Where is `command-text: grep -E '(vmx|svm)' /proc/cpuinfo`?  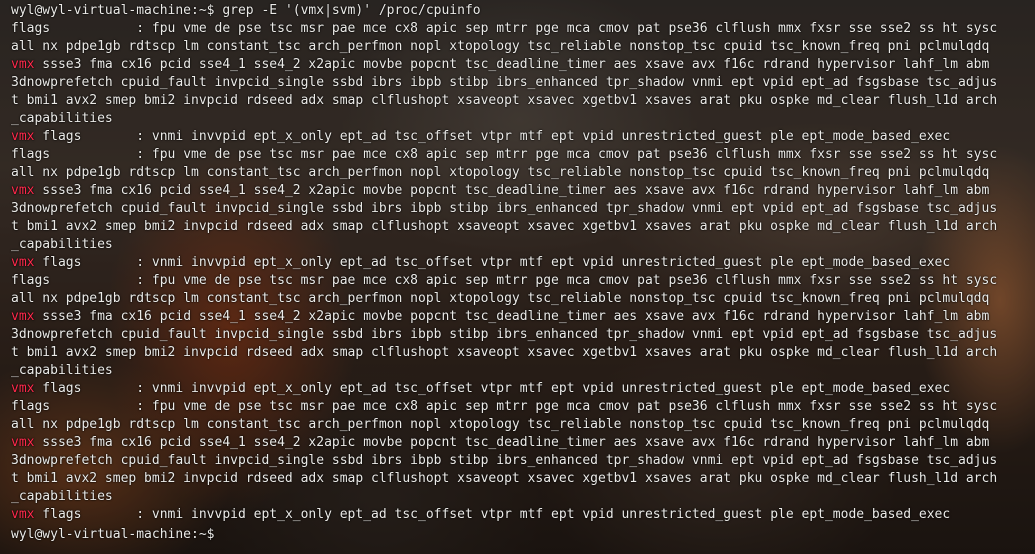 command-text: grep -E '(vmx|svm)' /proc/cpuinfo is located at coordinates (347, 10).